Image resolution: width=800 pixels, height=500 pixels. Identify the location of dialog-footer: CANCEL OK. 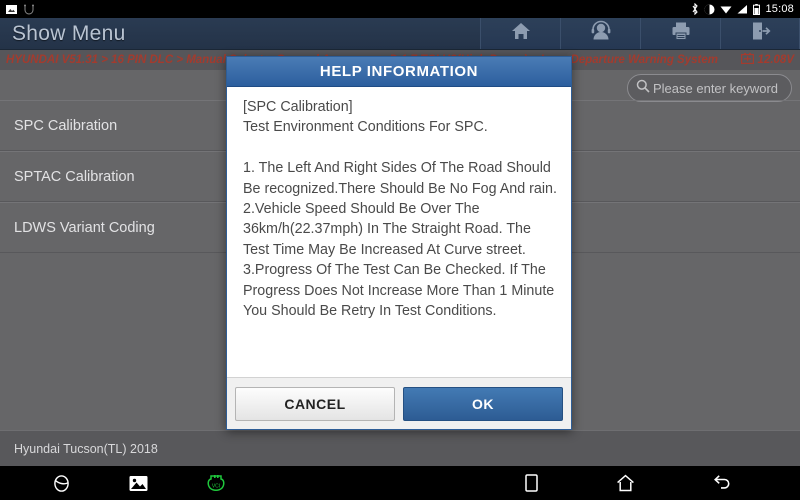
(399, 403).